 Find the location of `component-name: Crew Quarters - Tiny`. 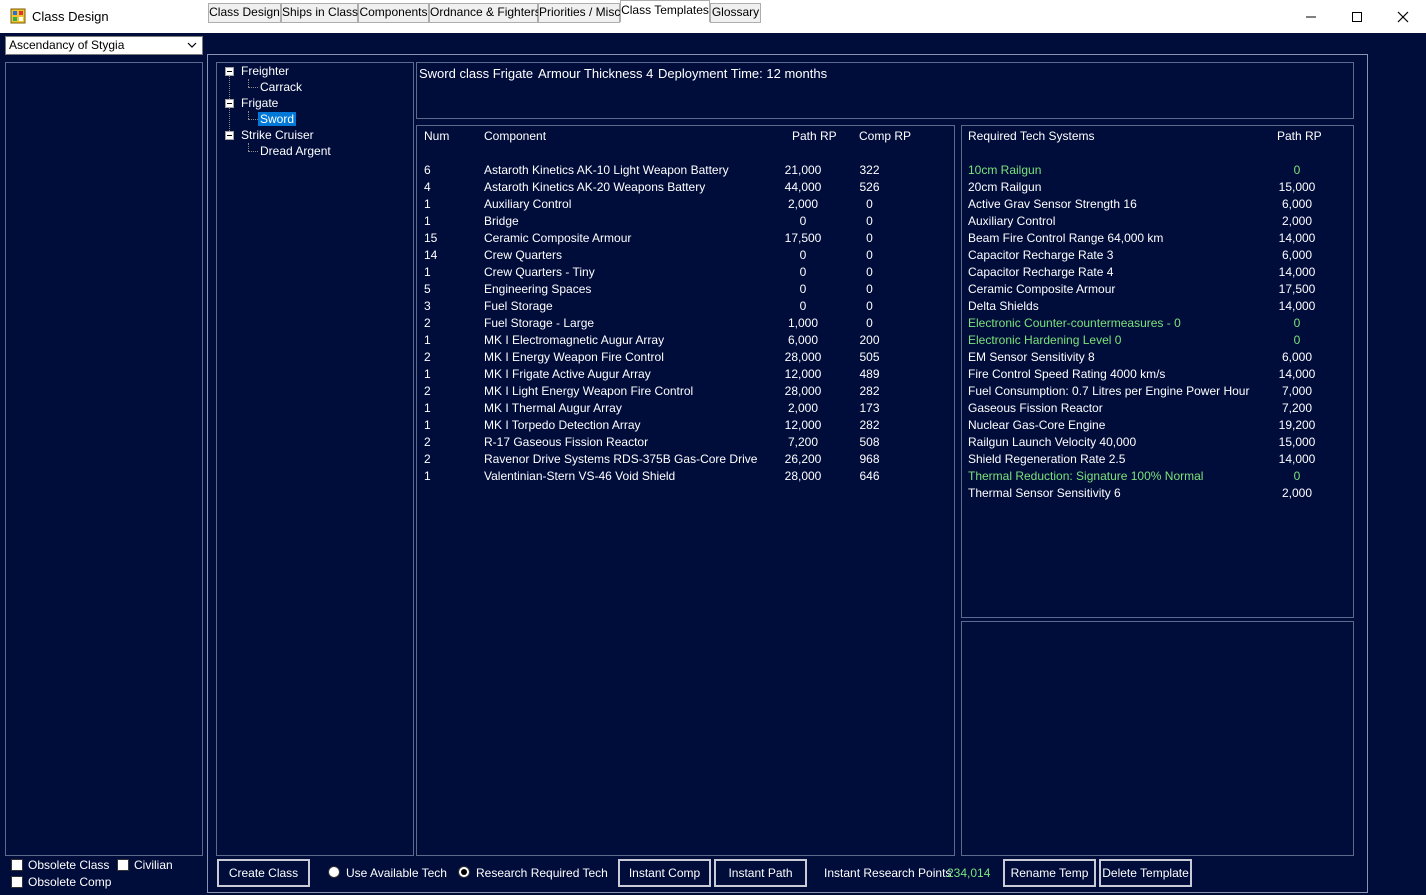

component-name: Crew Quarters - Tiny is located at coordinates (539, 272).